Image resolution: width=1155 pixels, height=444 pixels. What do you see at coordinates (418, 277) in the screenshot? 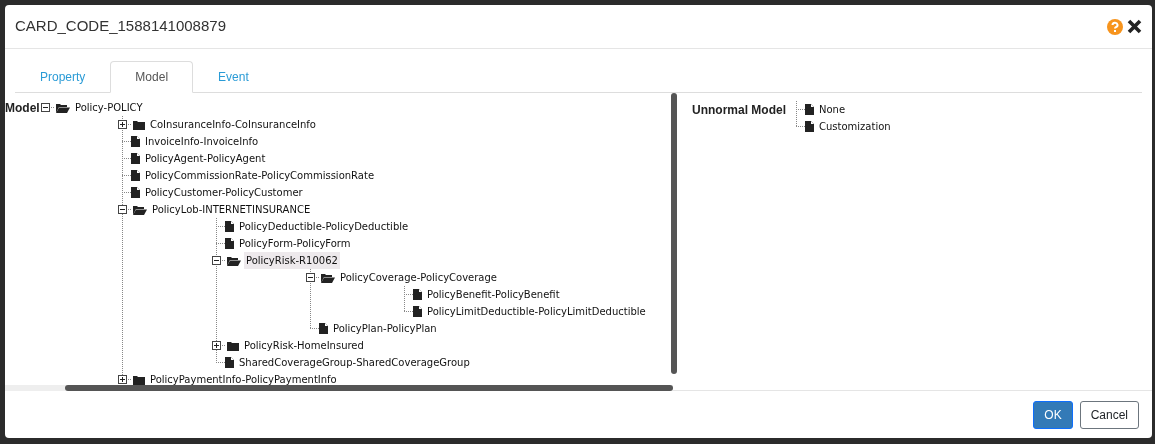
I see `tree-node: PolicyCoverage-PolicyCoverage` at bounding box center [418, 277].